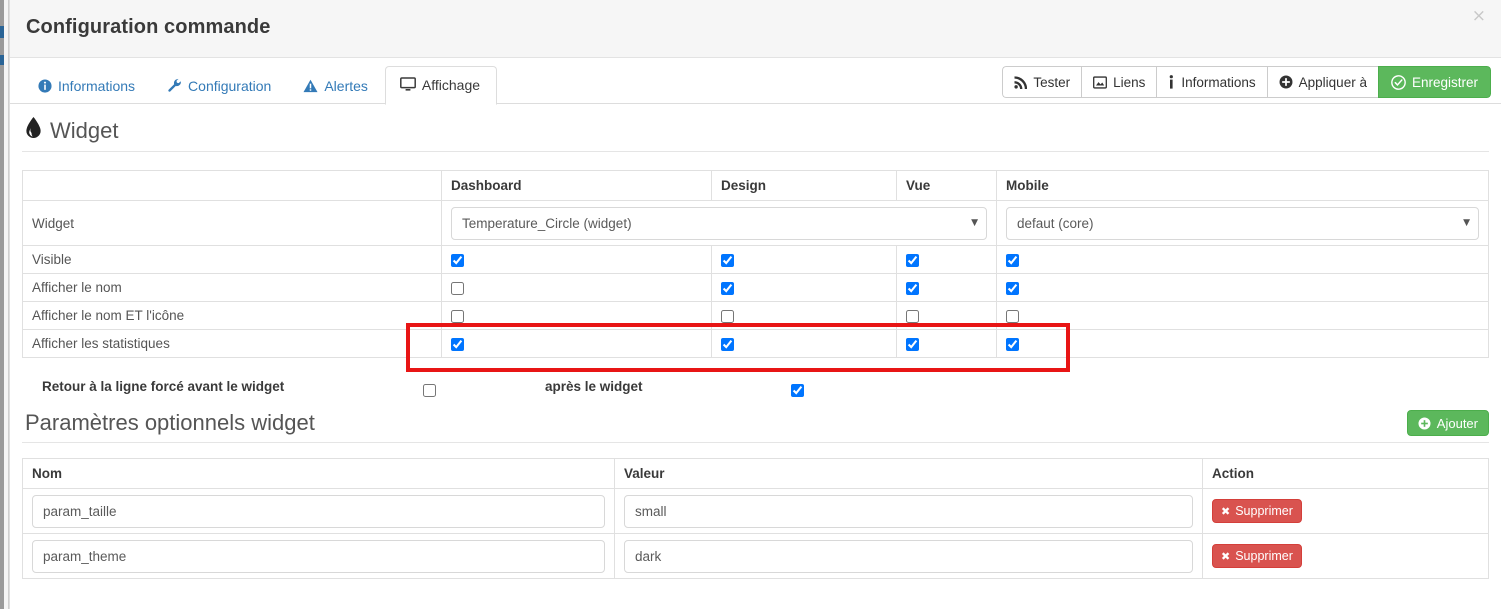  I want to click on info-circle-icon, so click(45, 86).